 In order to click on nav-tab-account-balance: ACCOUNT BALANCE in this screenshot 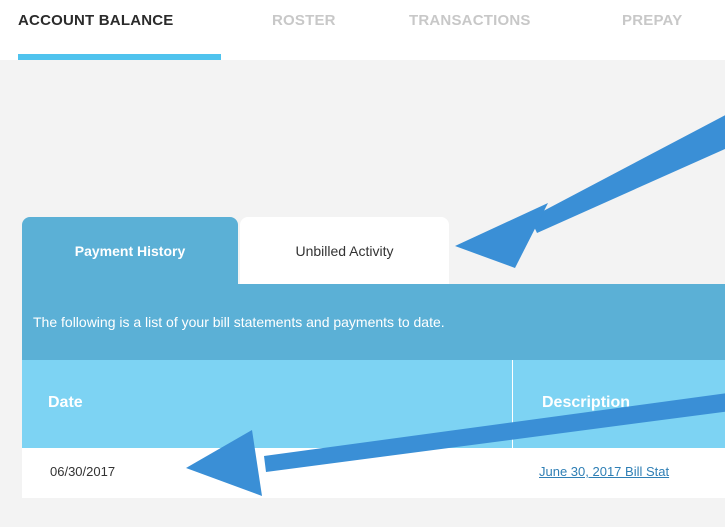, I will do `click(96, 26)`.